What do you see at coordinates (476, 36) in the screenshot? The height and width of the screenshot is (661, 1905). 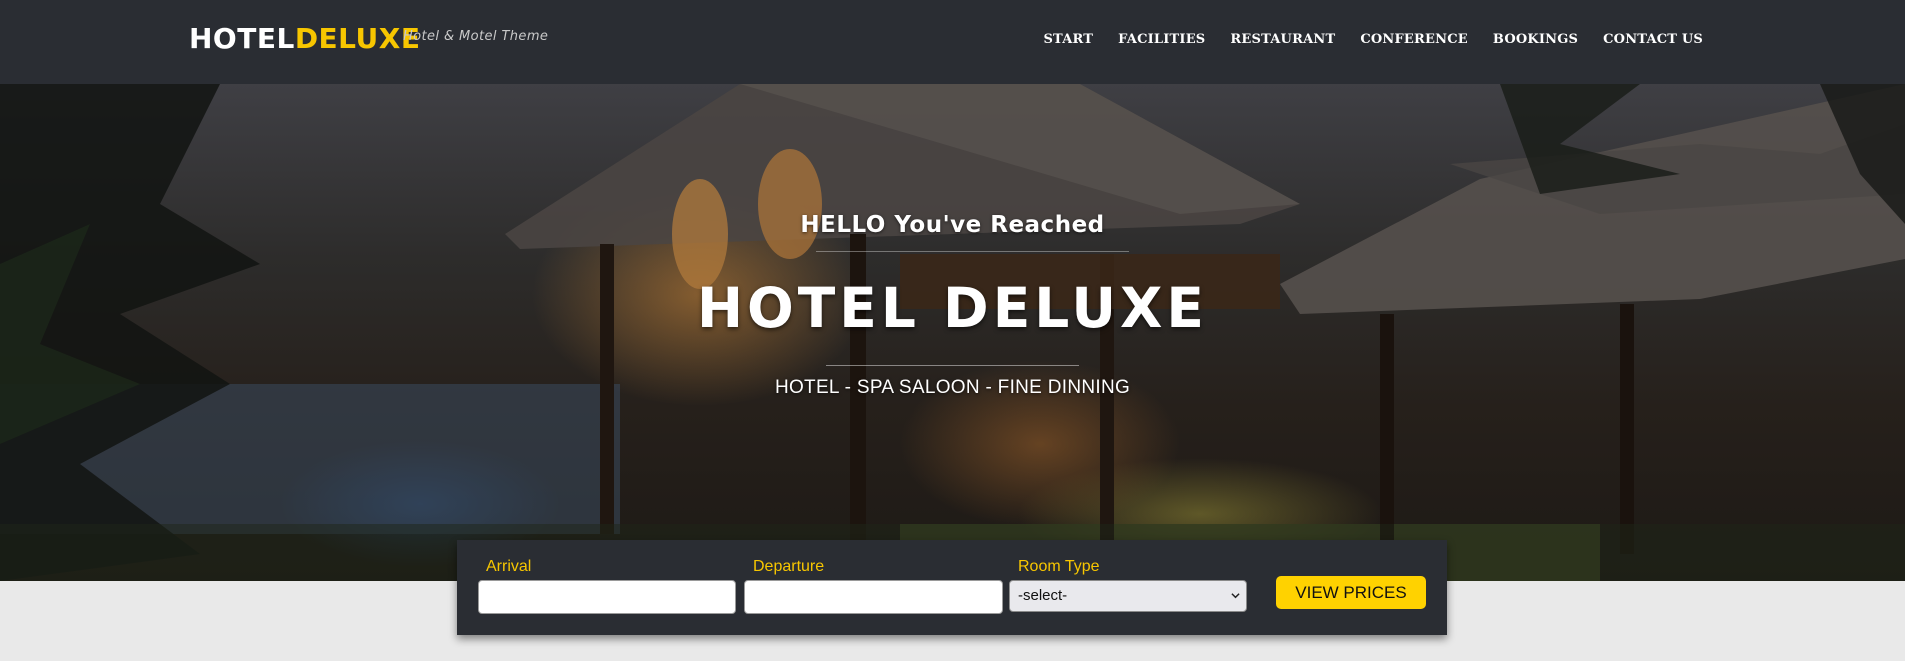 I see `site-tagline: Hotel & Motel Theme` at bounding box center [476, 36].